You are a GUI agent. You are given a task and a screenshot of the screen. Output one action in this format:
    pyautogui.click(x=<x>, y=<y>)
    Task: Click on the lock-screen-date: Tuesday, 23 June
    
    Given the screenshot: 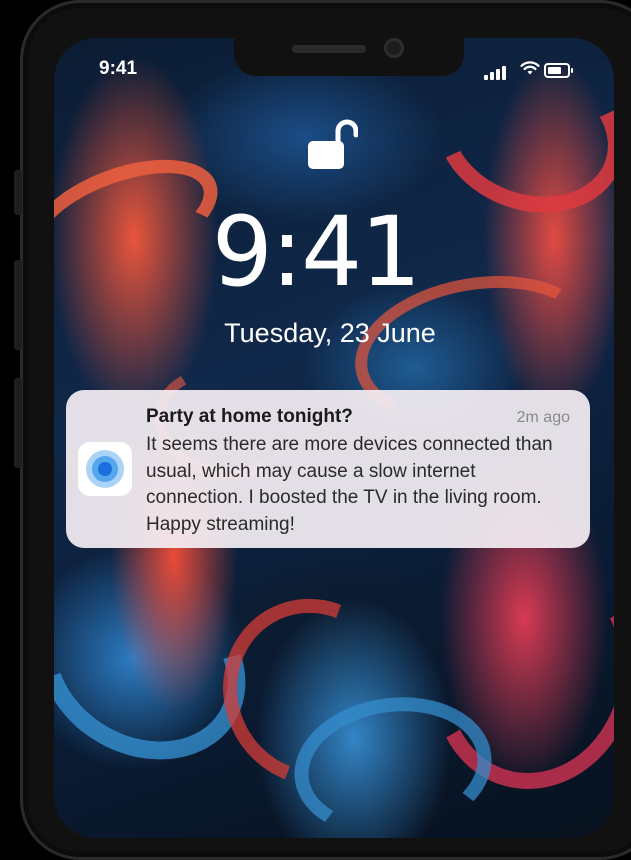 What is the action you would take?
    pyautogui.click(x=330, y=333)
    